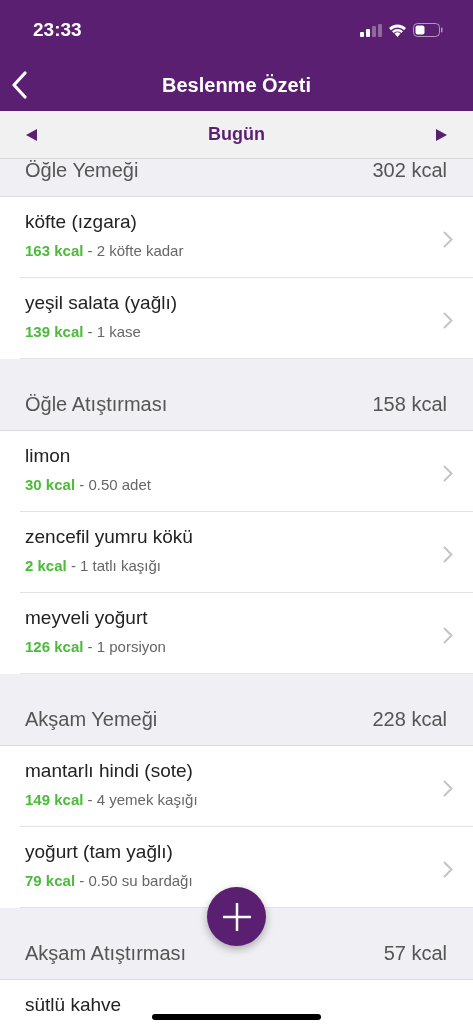 This screenshot has width=473, height=1024. What do you see at coordinates (104, 222) in the screenshot?
I see `food-name: köfte (ızgara)` at bounding box center [104, 222].